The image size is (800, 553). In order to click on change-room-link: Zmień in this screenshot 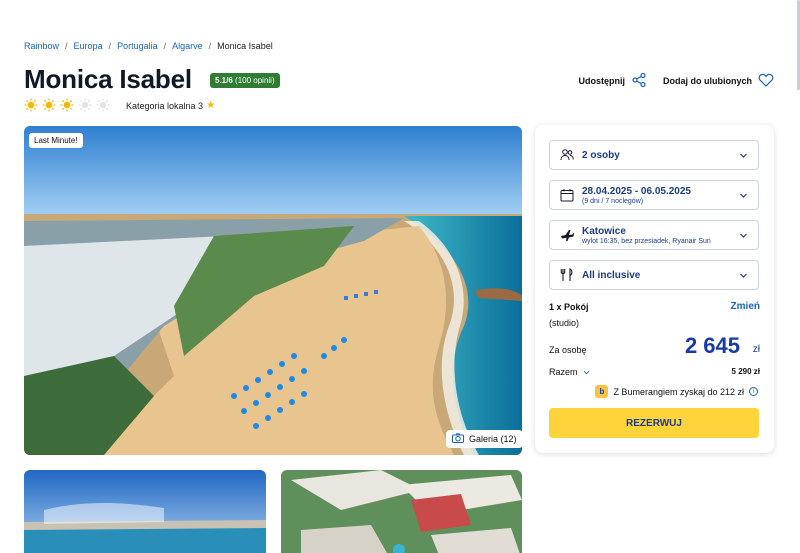, I will do `click(745, 306)`.